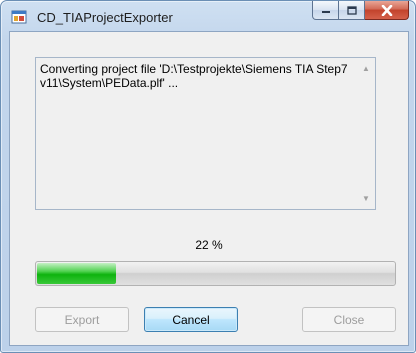  What do you see at coordinates (366, 68) in the screenshot?
I see `scroll-up-icon: ▲` at bounding box center [366, 68].